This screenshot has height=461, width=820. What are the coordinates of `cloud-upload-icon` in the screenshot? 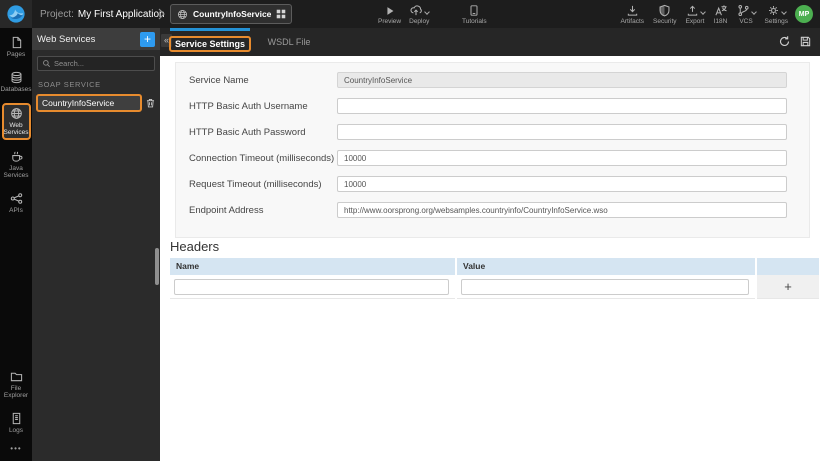 It's located at (416, 10).